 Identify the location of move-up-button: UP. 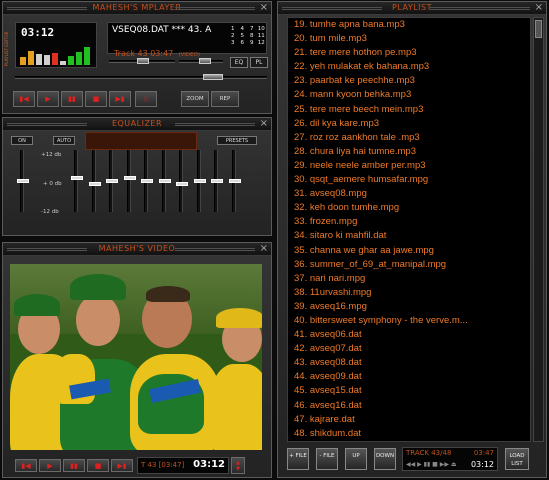
(356, 459).